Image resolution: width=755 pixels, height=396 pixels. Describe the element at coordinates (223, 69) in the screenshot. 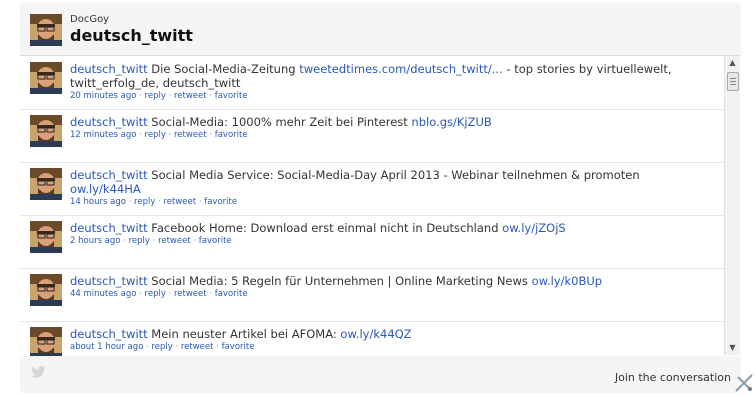

I see `tweet-text: Die Social-Media-Zeitung` at that location.